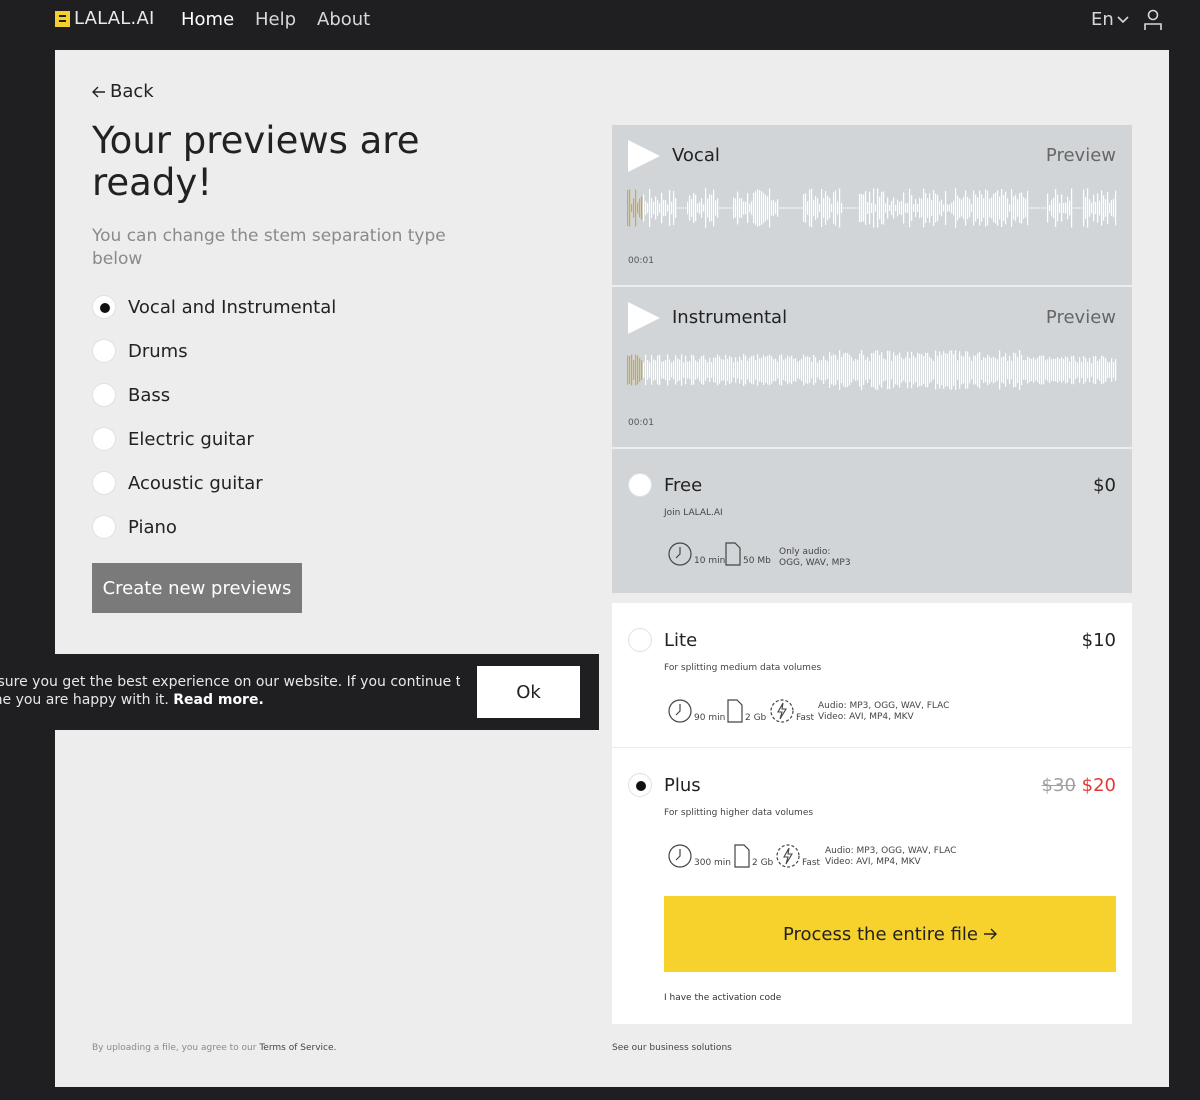  I want to click on plan-name-plus: Plus, so click(682, 785).